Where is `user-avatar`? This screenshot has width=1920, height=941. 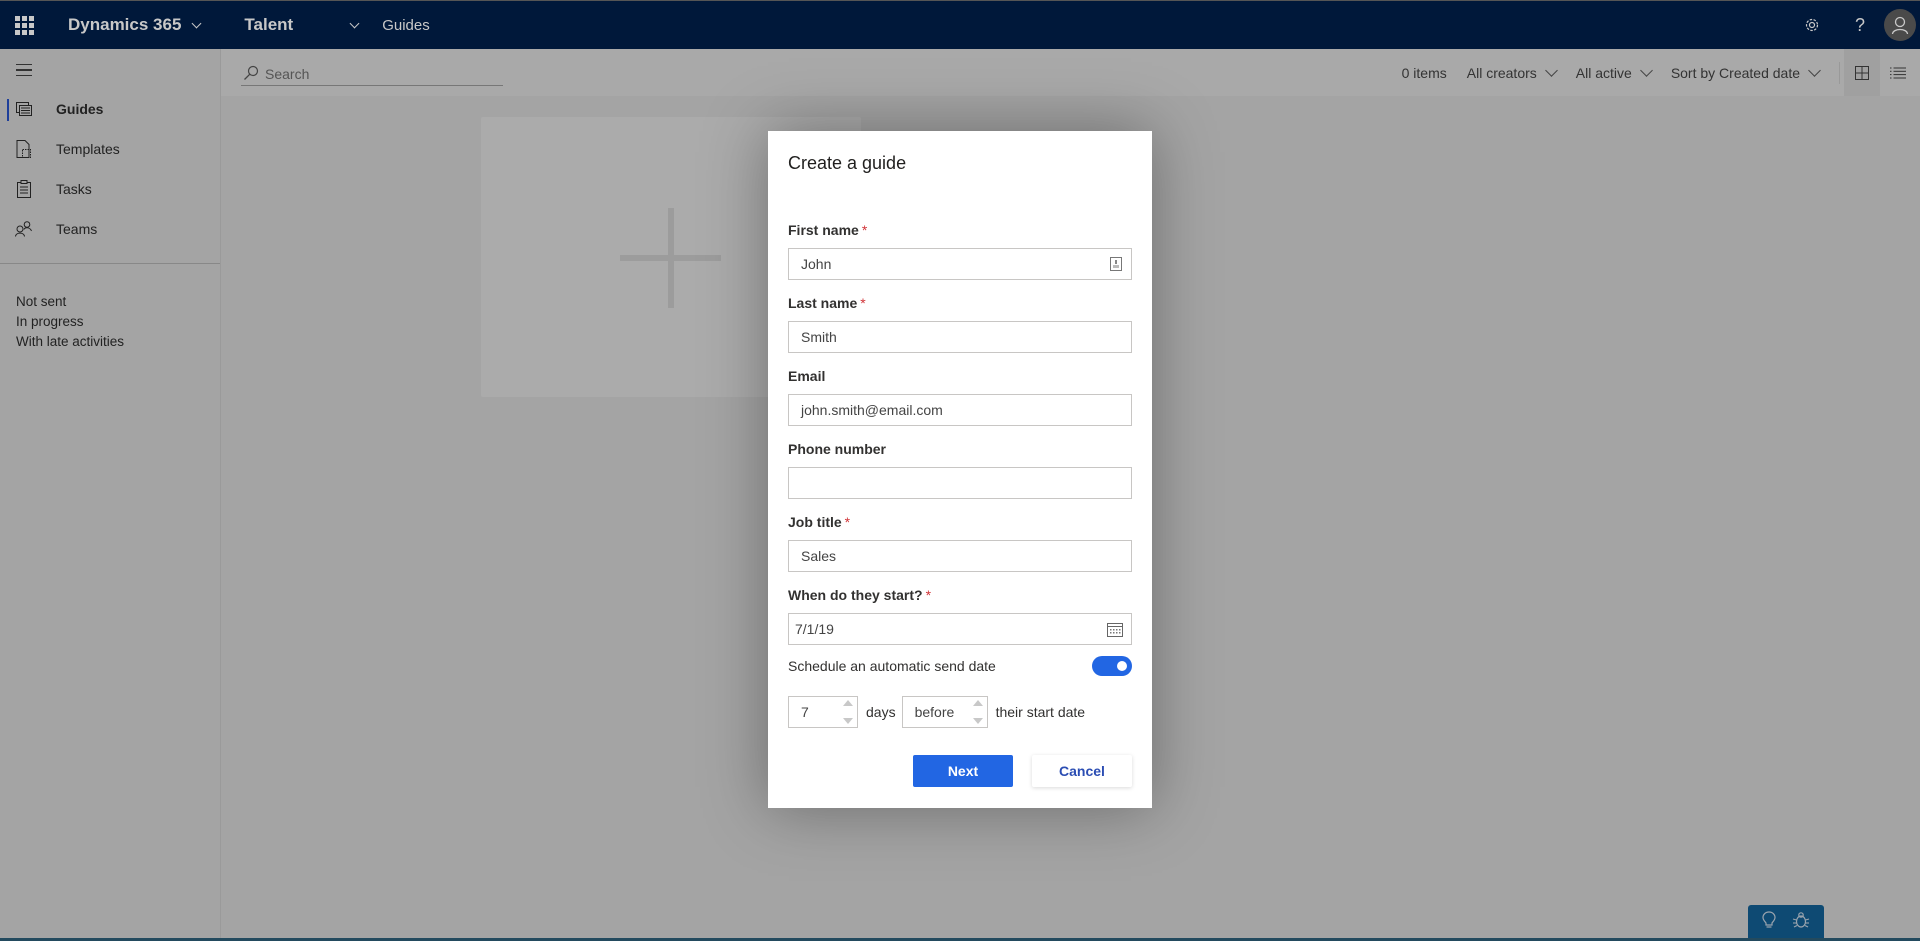 user-avatar is located at coordinates (1900, 25).